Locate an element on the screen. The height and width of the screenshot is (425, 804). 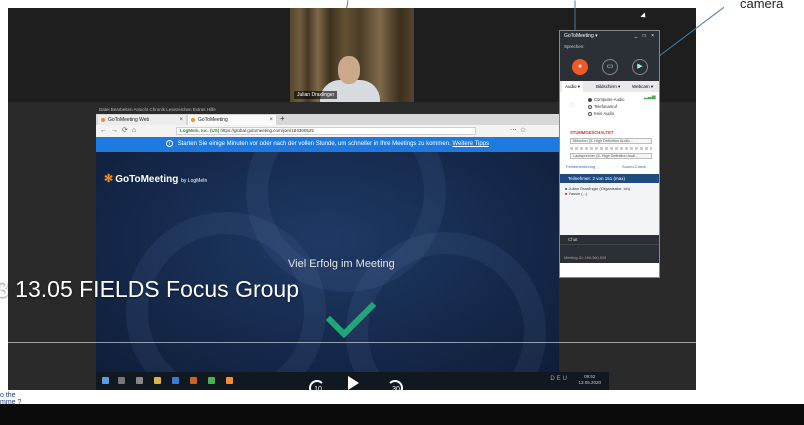
taskview-icon is located at coordinates (139, 380).